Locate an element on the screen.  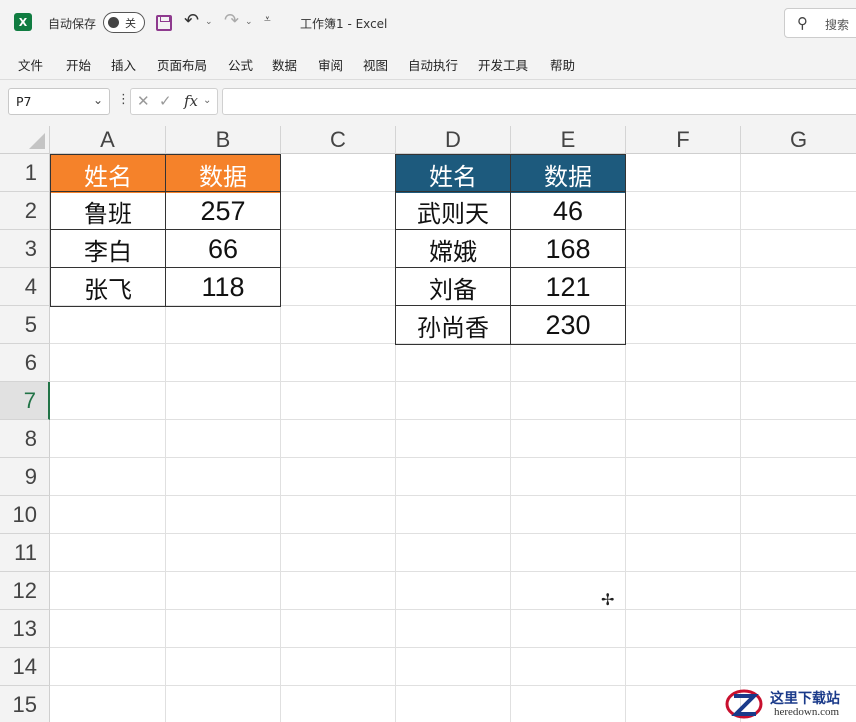
column-header-e: E is located at coordinates (568, 140).